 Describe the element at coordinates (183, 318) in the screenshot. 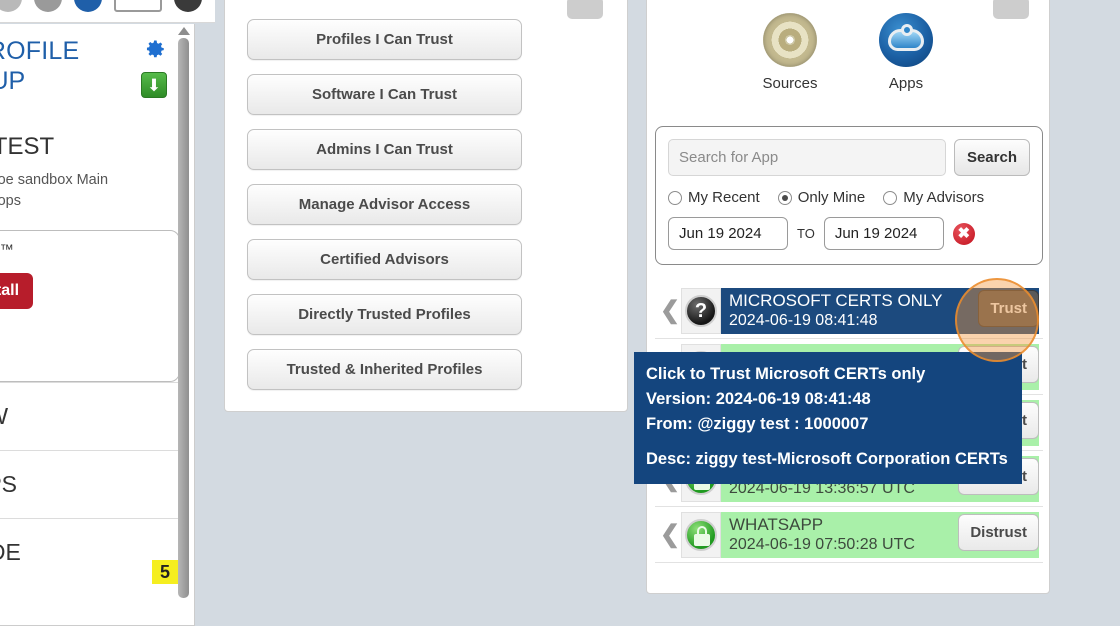

I see `scrollbar-thumb` at that location.